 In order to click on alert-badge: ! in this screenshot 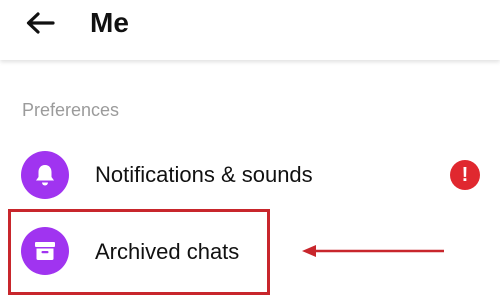, I will do `click(465, 175)`.